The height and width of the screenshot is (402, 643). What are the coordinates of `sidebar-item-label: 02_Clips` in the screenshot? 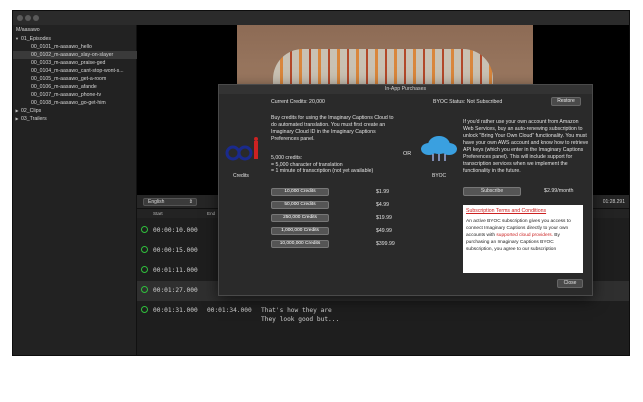 It's located at (31, 111).